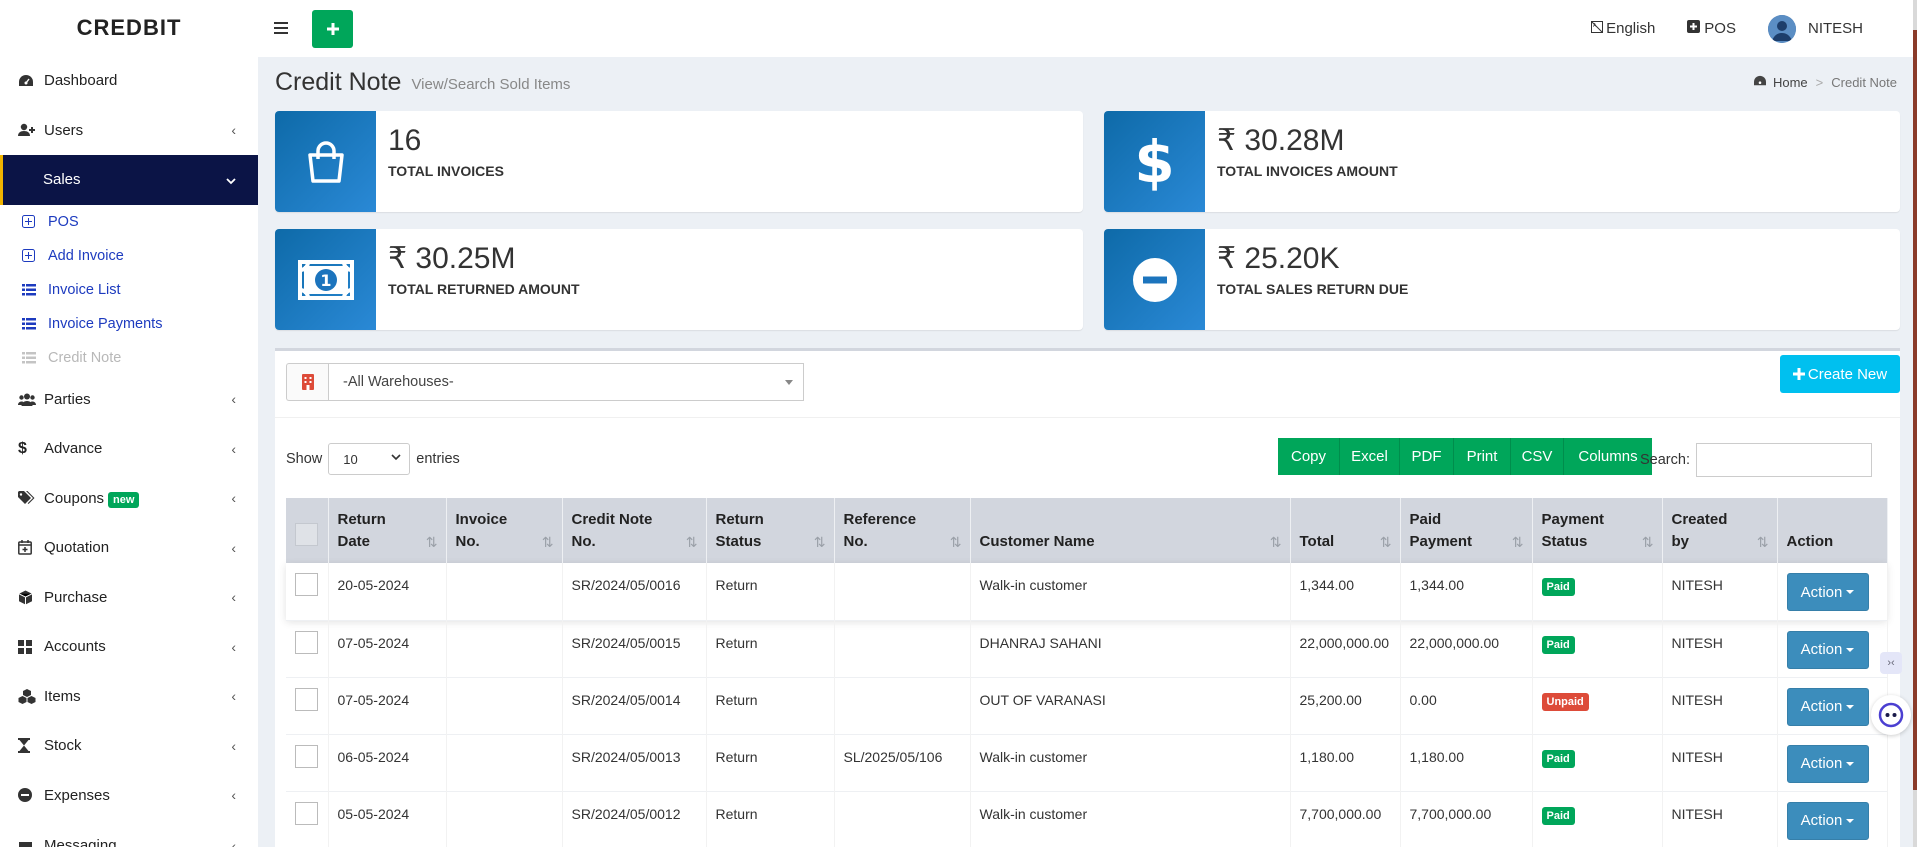  I want to click on stat-label: TOTAL INVOICES AMOUNT, so click(1307, 171).